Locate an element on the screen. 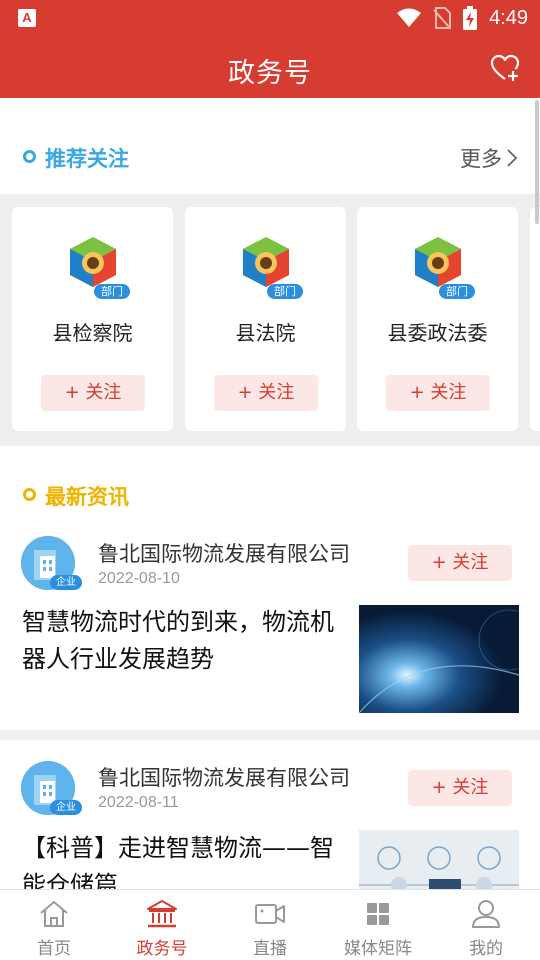 The height and width of the screenshot is (960, 540). department-card: 部门 县法院 + 关注 is located at coordinates (265, 319).